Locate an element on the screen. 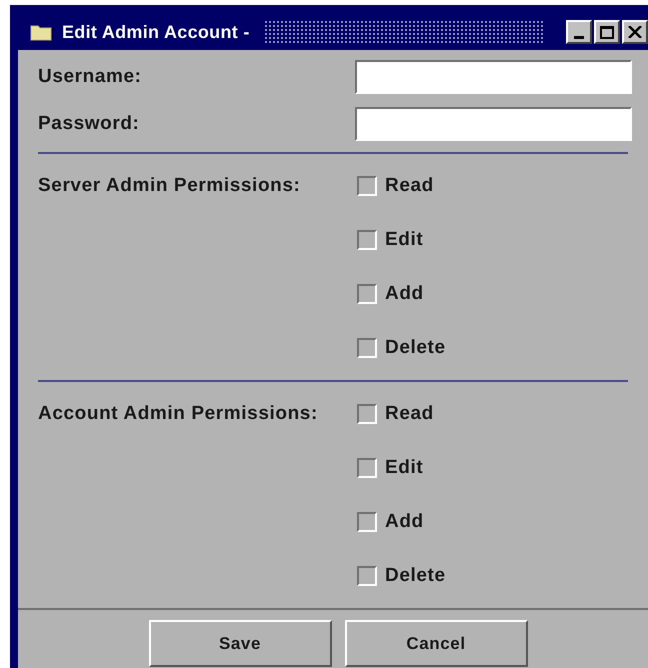  close-icon is located at coordinates (635, 32).